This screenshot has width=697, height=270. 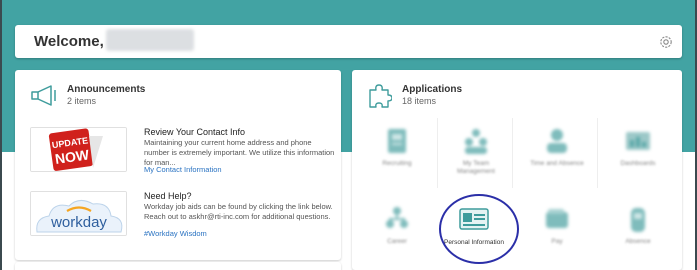 What do you see at coordinates (479, 229) in the screenshot?
I see `highlight-circle` at bounding box center [479, 229].